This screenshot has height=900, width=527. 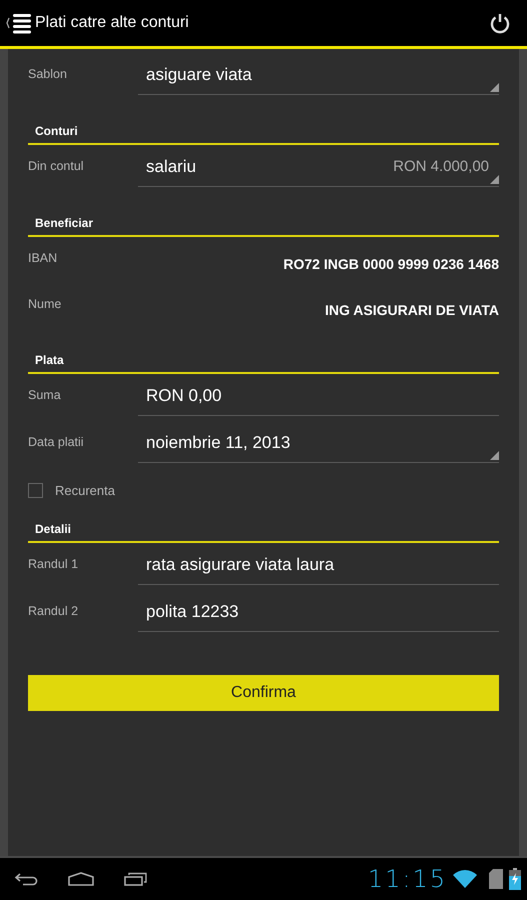 I want to click on field-label: Sablon, so click(x=48, y=74).